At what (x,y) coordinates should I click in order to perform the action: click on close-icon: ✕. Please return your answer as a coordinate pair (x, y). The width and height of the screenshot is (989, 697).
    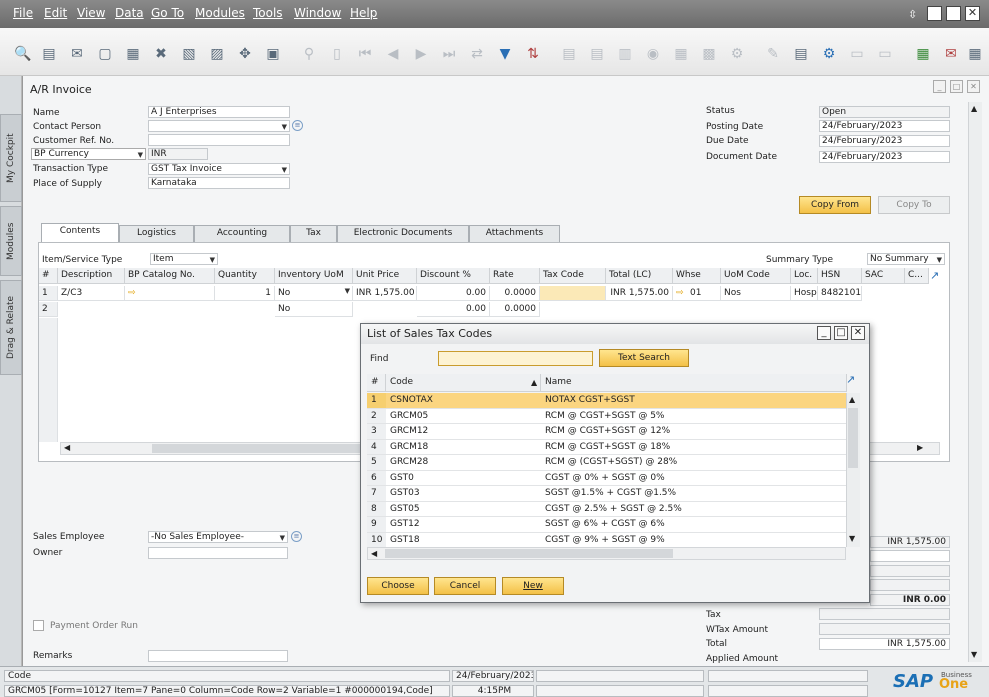
    Looking at the image, I should click on (972, 13).